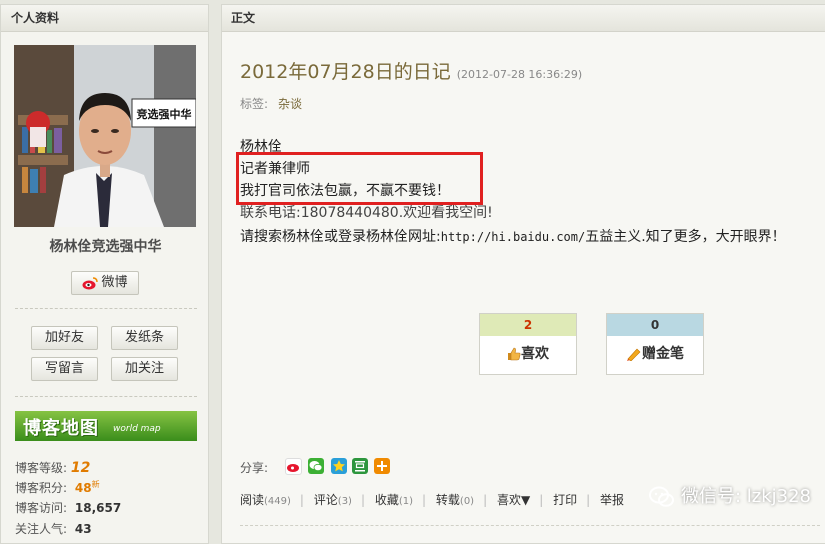 This screenshot has height=544, width=825. What do you see at coordinates (64, 369) in the screenshot?
I see `write-message-button: 写留言` at bounding box center [64, 369].